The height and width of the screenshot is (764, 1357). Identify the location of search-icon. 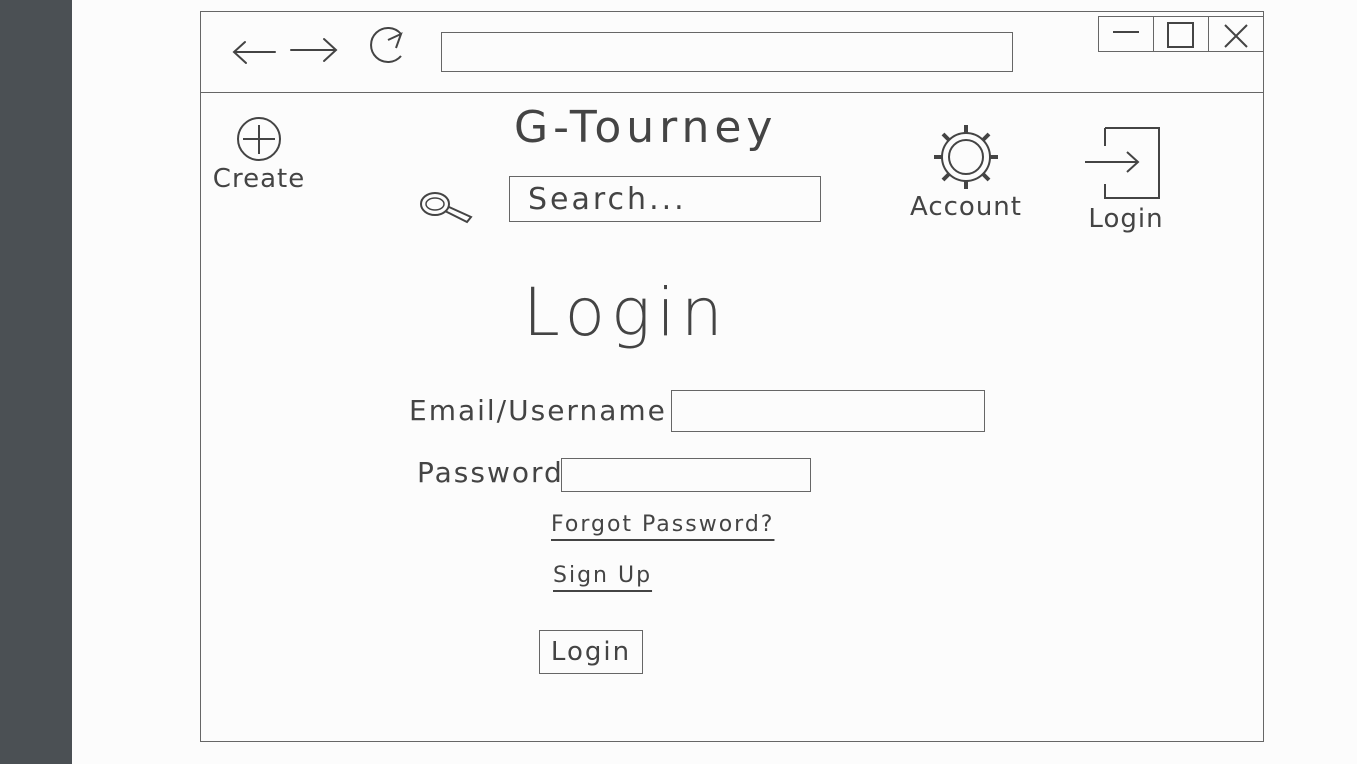
(446, 209).